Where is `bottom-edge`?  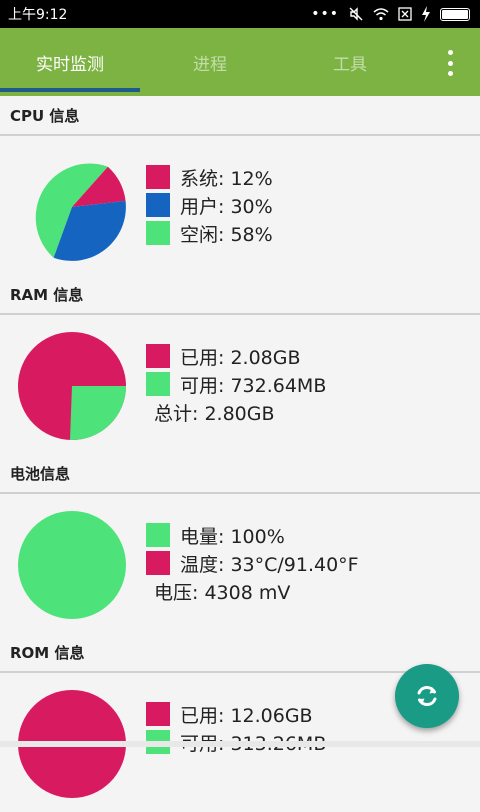 bottom-edge is located at coordinates (240, 744).